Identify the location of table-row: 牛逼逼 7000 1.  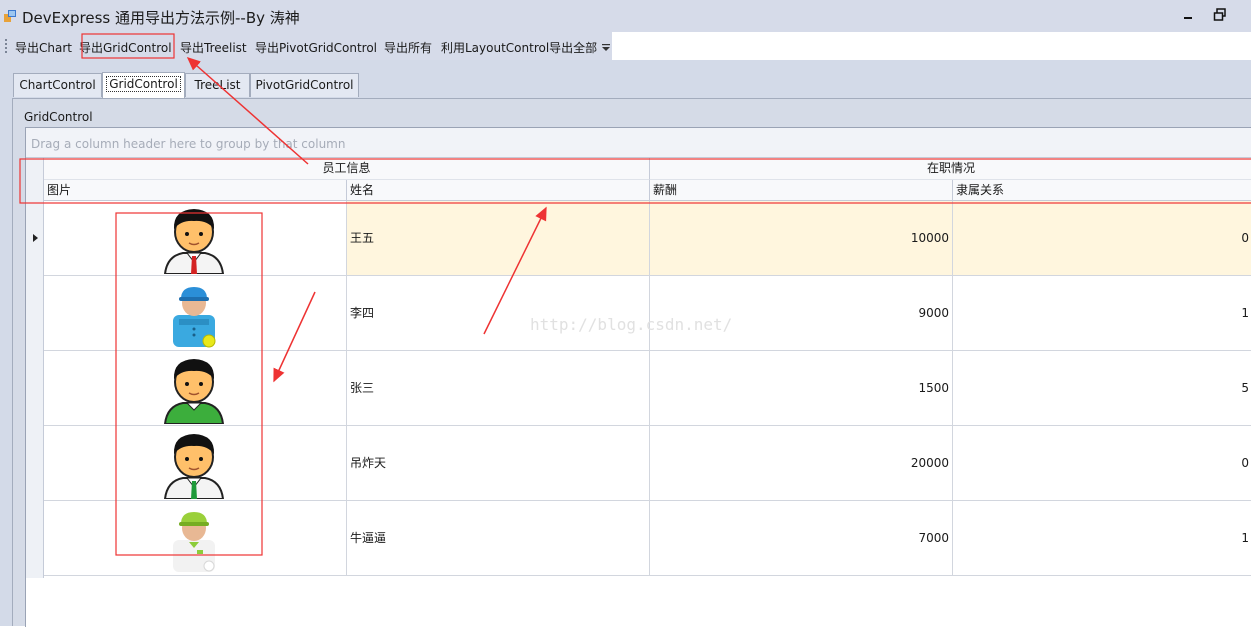
(647, 538).